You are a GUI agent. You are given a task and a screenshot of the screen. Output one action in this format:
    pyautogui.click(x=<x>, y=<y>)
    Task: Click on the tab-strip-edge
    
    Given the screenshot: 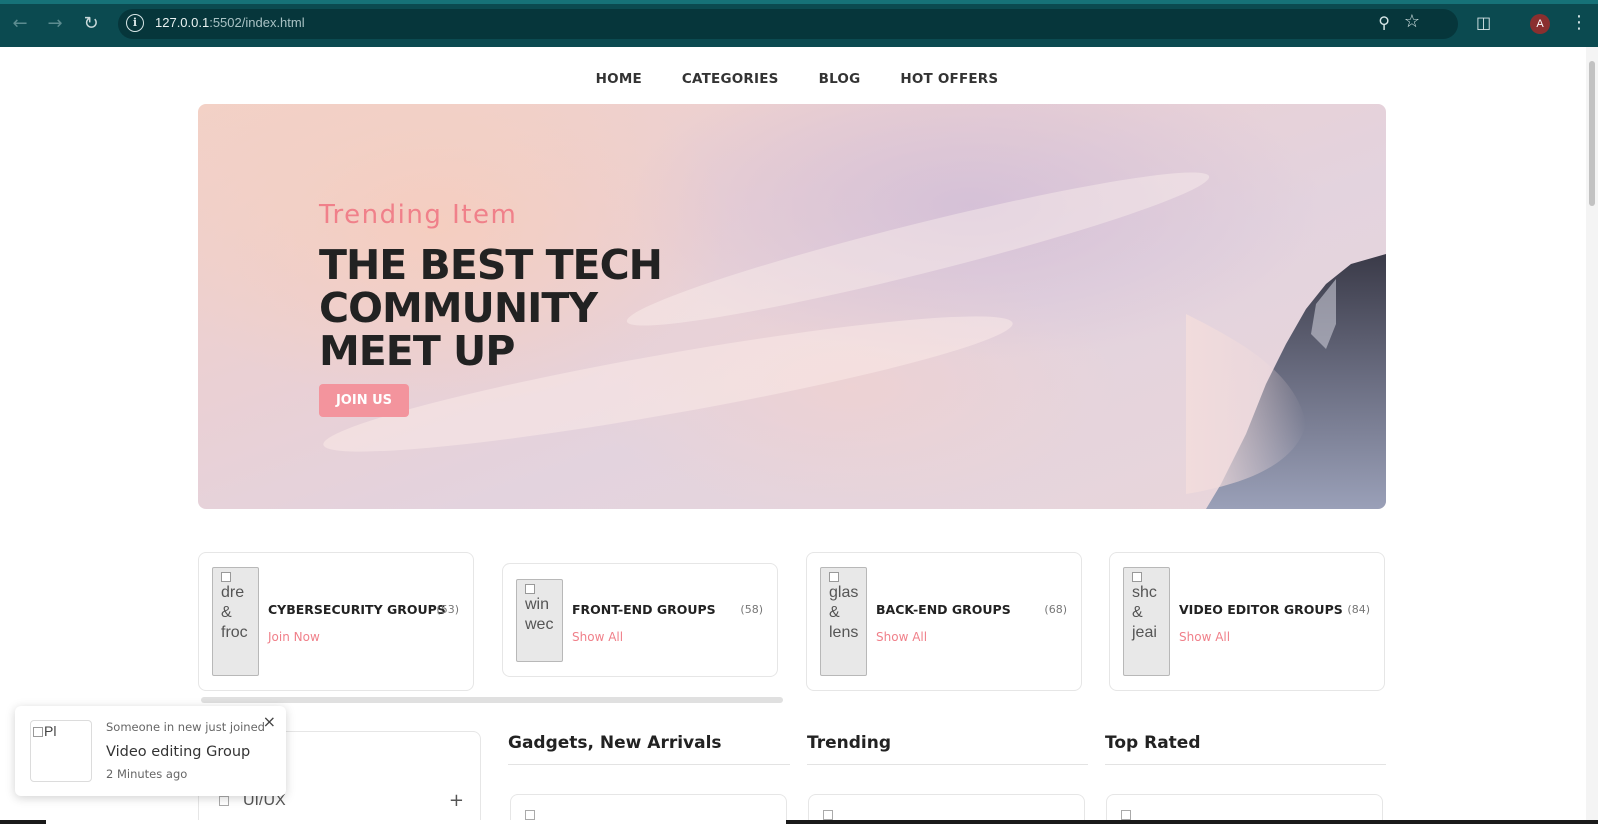 What is the action you would take?
    pyautogui.click(x=799, y=2)
    